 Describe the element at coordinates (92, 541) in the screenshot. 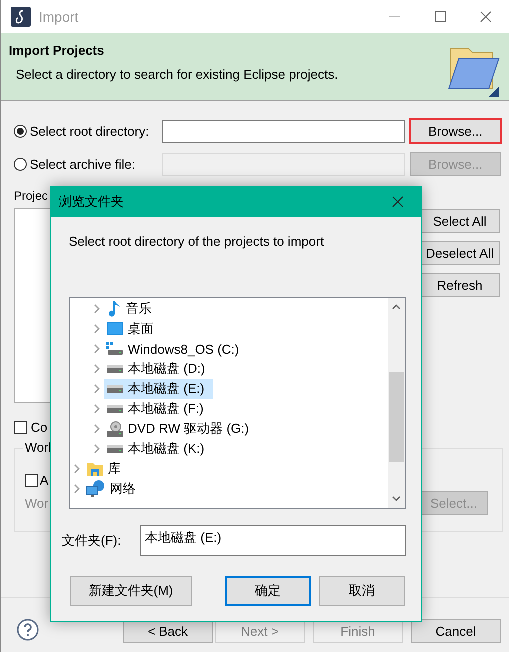

I see `folder-label: 文件夹(F):` at that location.